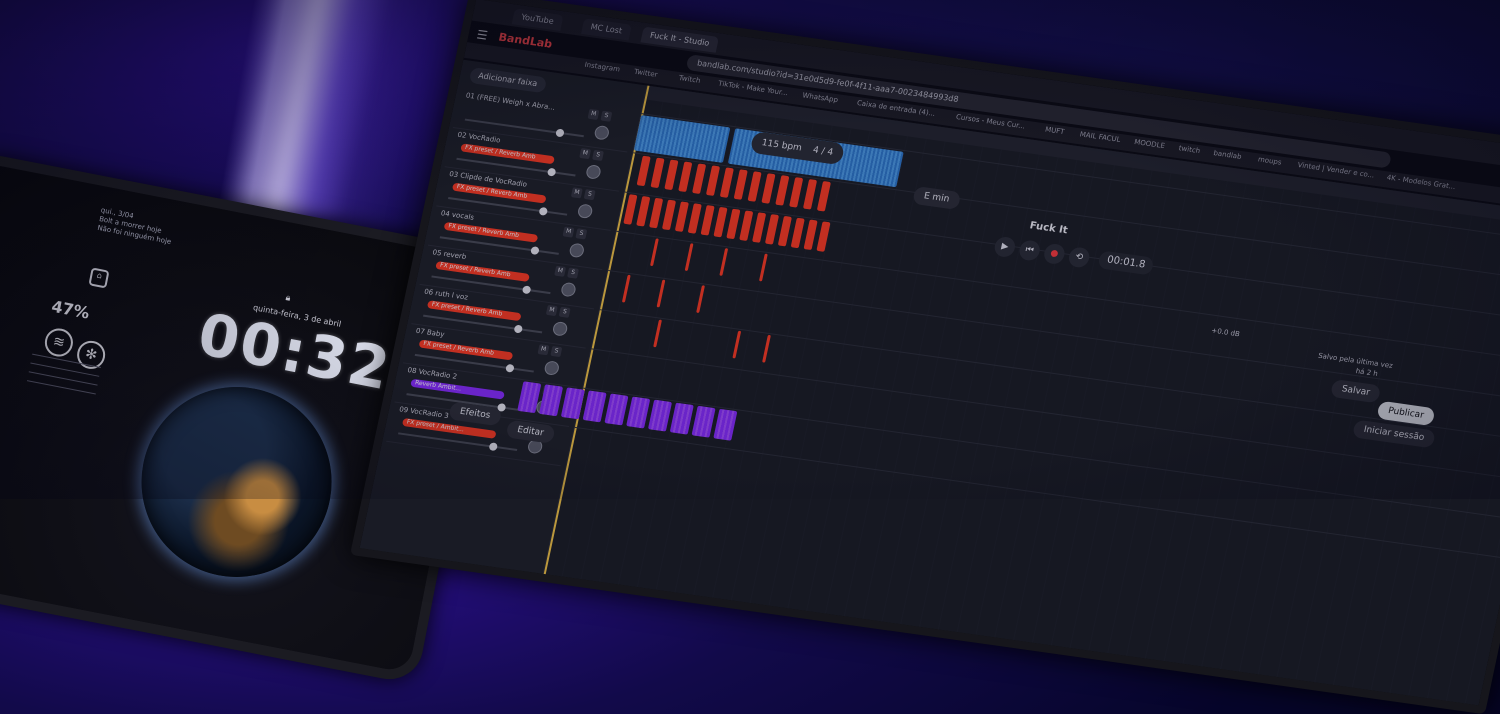 This screenshot has width=1500, height=714. What do you see at coordinates (1269, 160) in the screenshot?
I see `bookmark: moups` at bounding box center [1269, 160].